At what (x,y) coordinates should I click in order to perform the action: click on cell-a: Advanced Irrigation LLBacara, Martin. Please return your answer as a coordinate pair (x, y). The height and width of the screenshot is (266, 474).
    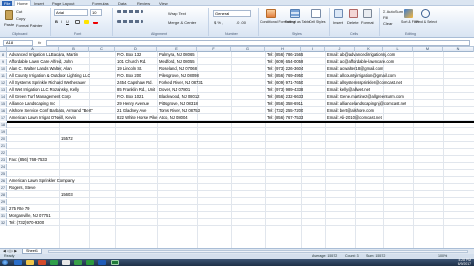
    Looking at the image, I should click on (43, 55).